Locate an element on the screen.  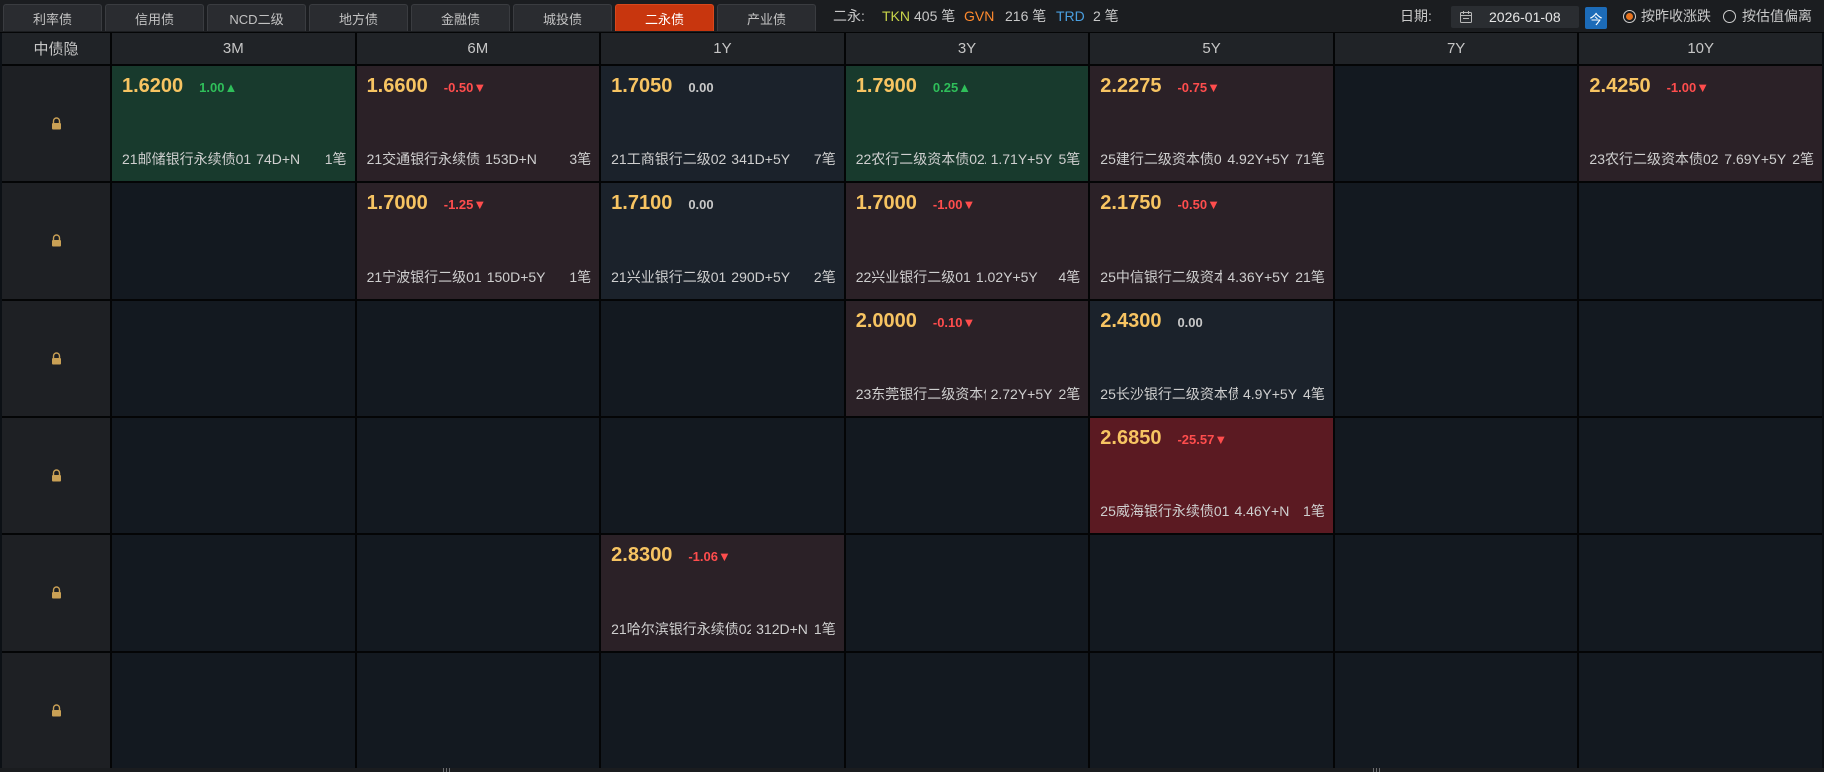
quote-cell: 1.7100 0.00 21兴业银行二级01 290D+5Y 2笔 is located at coordinates (722, 241).